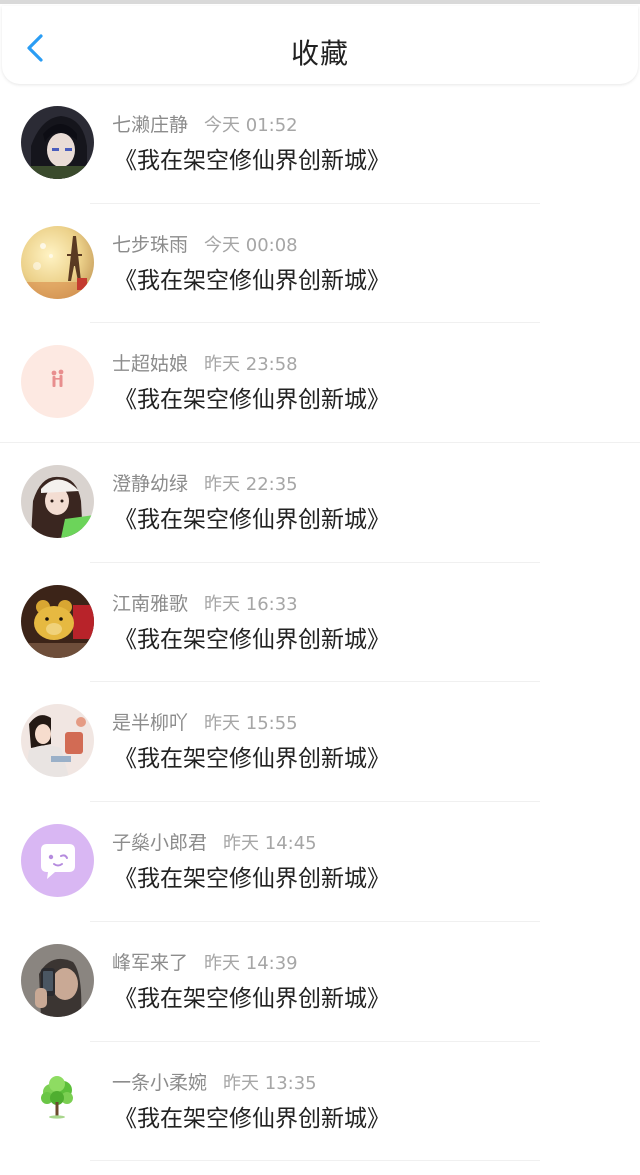 Image resolution: width=640 pixels, height=1175 pixels. What do you see at coordinates (150, 364) in the screenshot?
I see `username: 士超姑娘` at bounding box center [150, 364].